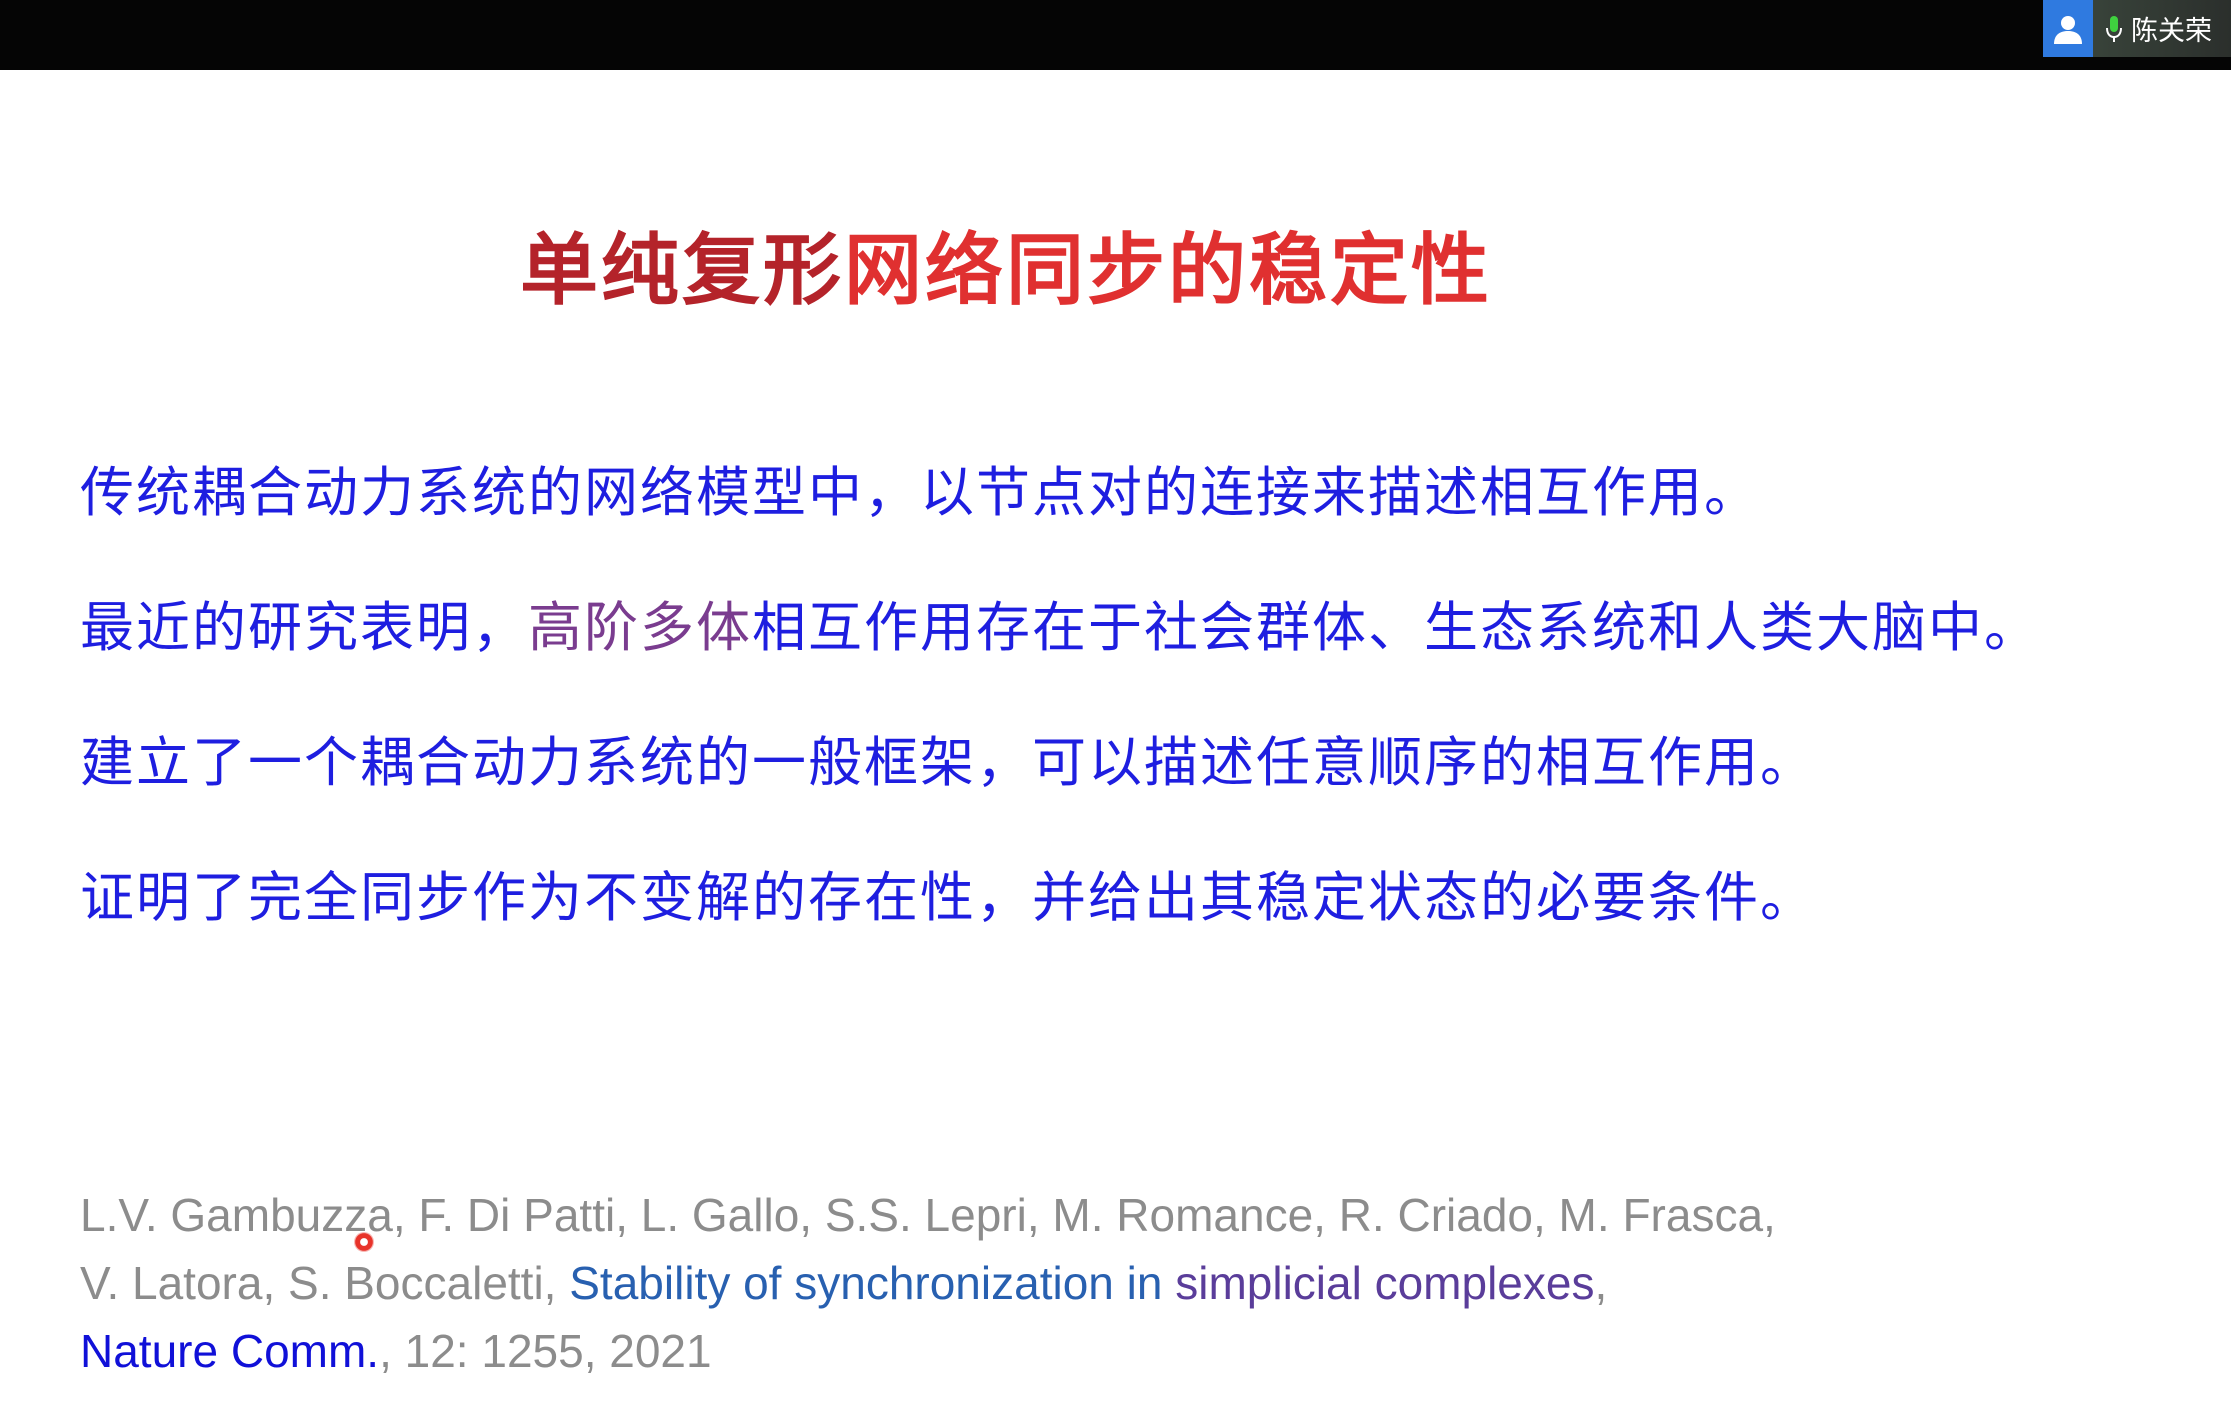  Describe the element at coordinates (920, 492) in the screenshot. I see `slide-bullet-1: 传统耦合动力系统的网络模型中，以节点对的连接来描述相互作用。` at that location.